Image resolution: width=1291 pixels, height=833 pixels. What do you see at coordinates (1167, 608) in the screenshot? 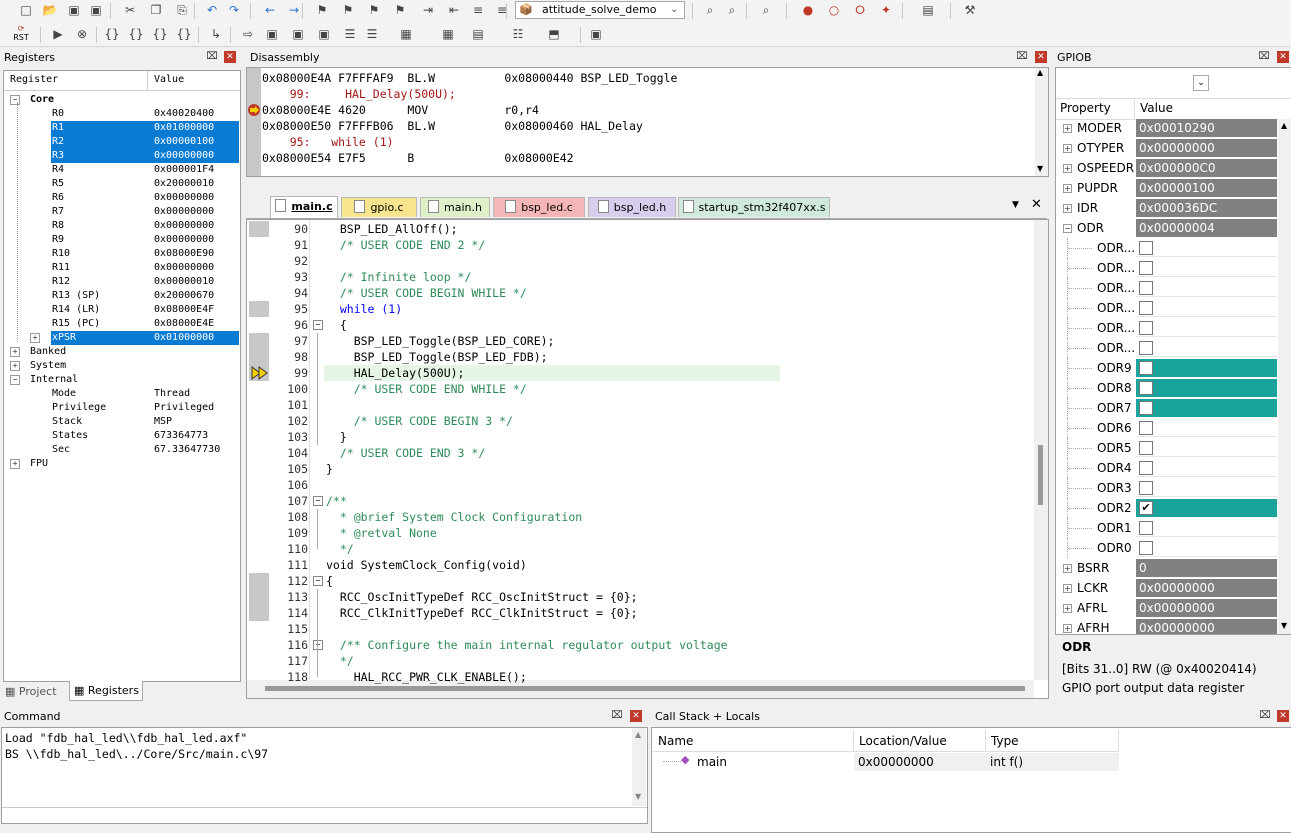
I see `gpio-row-afrl: + AFRL 0x00000000` at bounding box center [1167, 608].